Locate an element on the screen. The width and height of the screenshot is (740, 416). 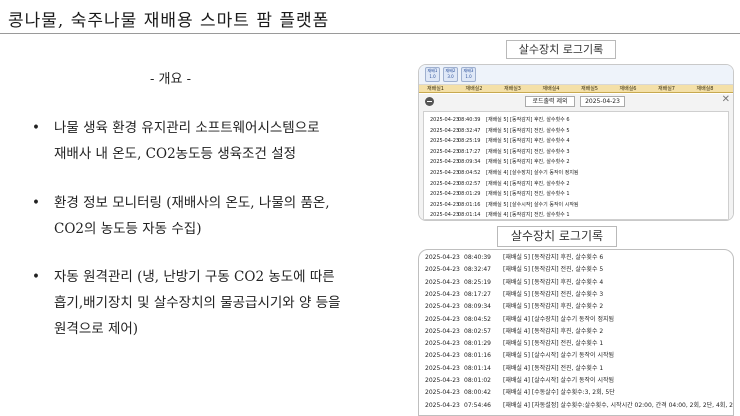
room-tab: 재배실7 is located at coordinates (666, 89).